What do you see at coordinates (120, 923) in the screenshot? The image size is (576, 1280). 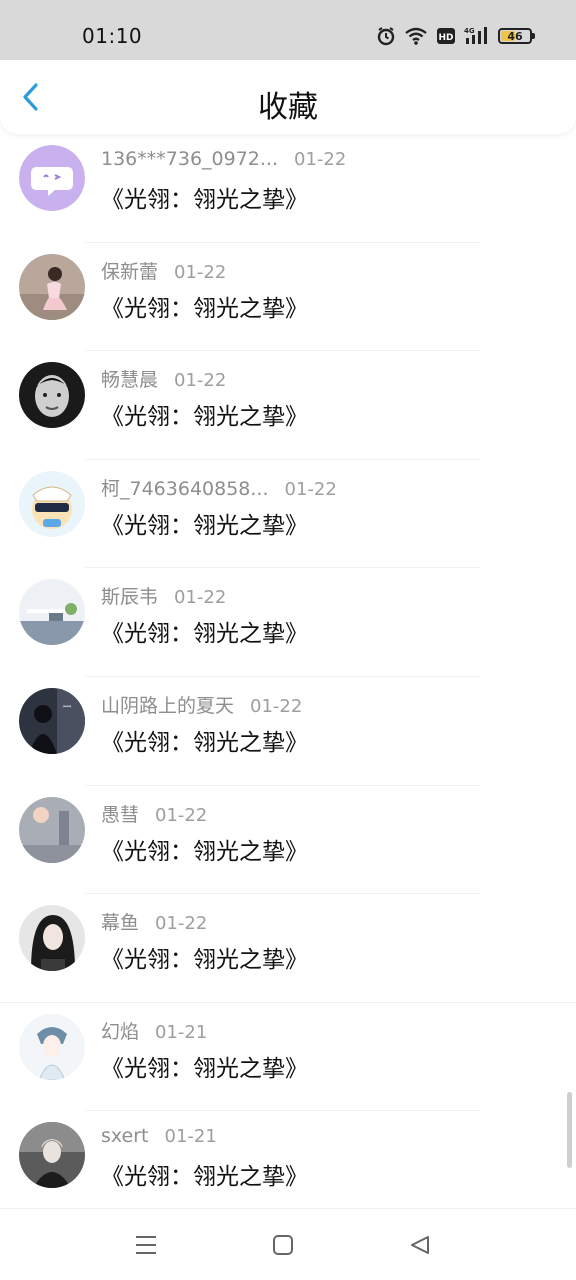 I see `user-name: 幕鱼` at bounding box center [120, 923].